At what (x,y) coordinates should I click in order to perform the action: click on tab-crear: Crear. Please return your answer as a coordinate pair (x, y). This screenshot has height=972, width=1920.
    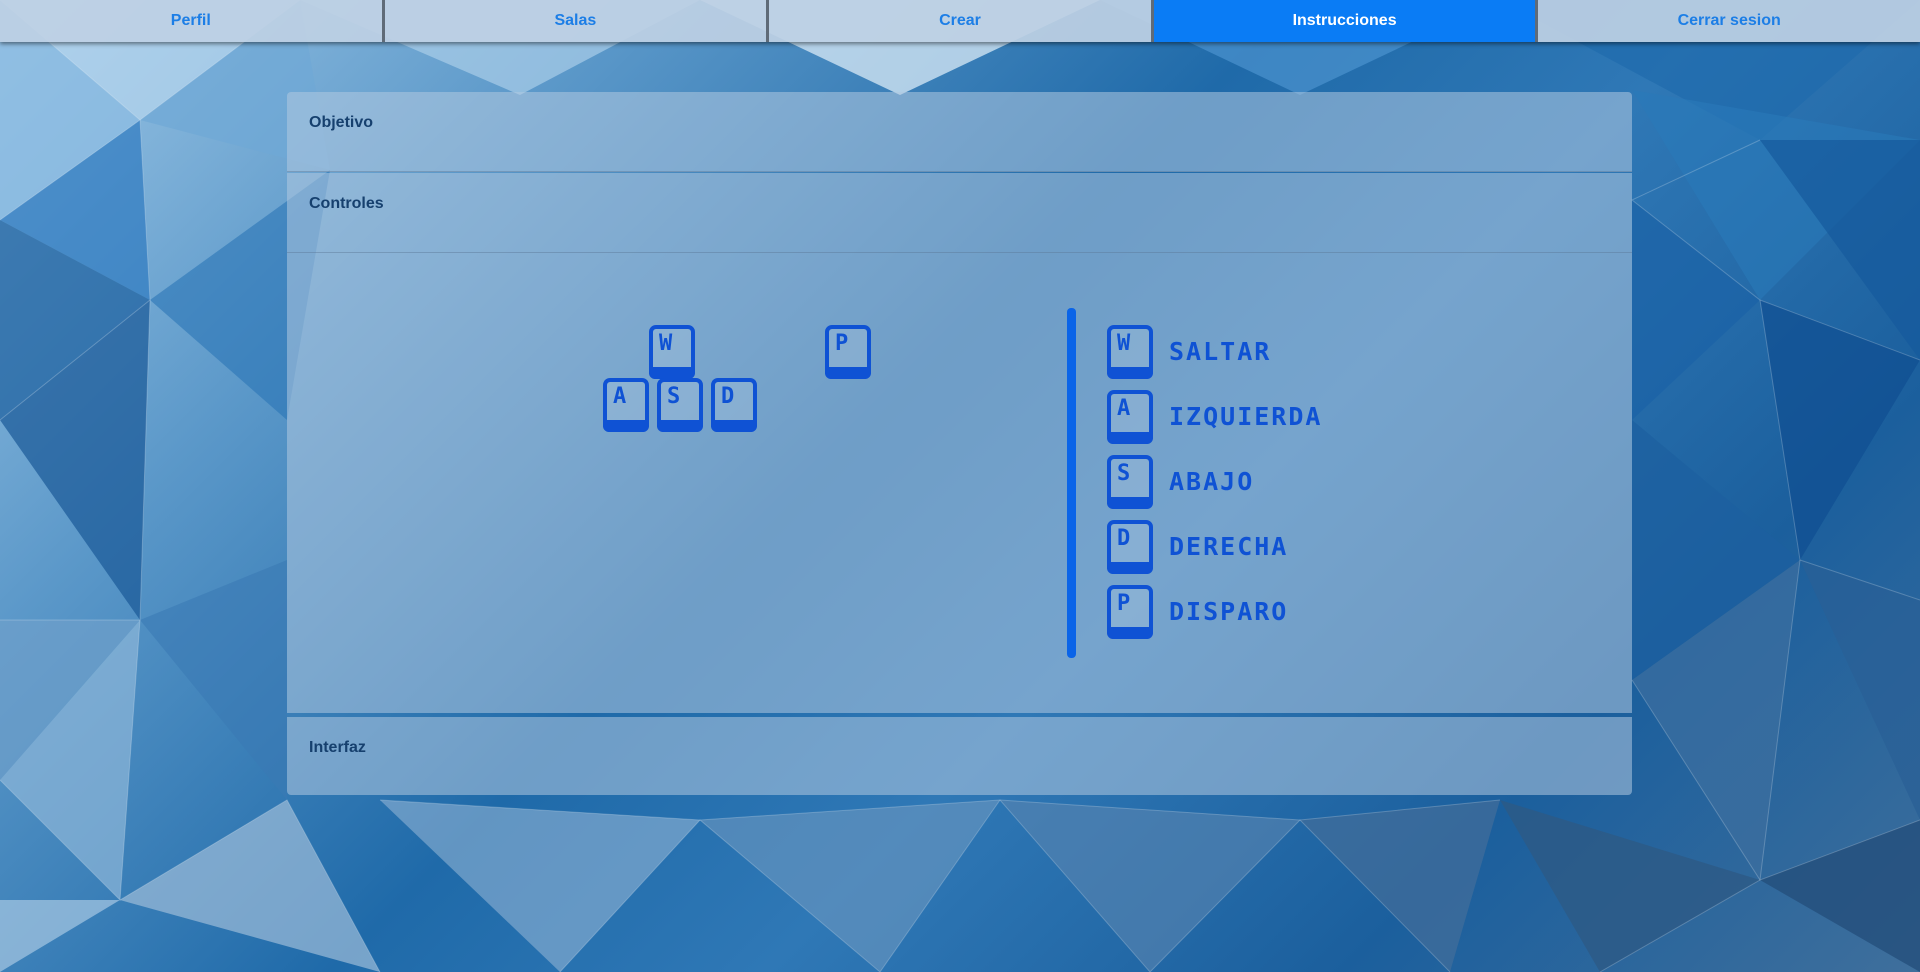
    Looking at the image, I should click on (961, 21).